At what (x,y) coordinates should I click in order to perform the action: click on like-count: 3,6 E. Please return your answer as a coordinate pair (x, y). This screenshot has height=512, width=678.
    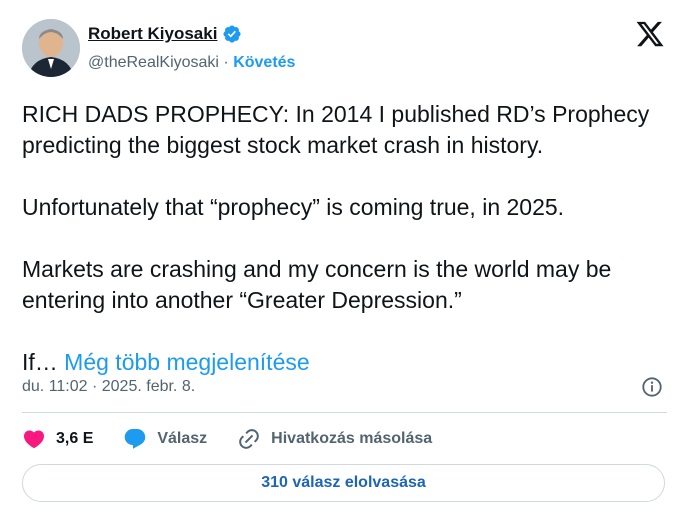
    Looking at the image, I should click on (75, 438).